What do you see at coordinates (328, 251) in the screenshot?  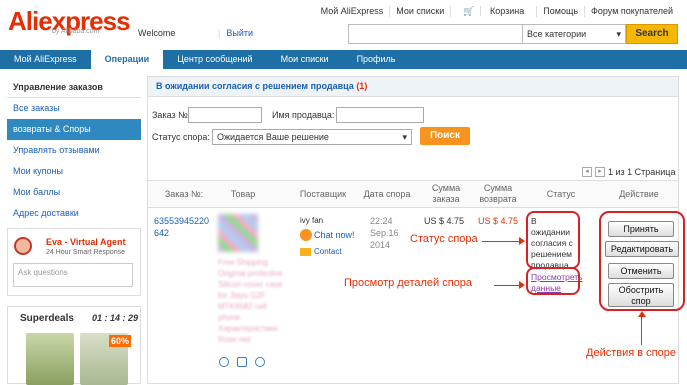 I see `contact-label: Contact` at bounding box center [328, 251].